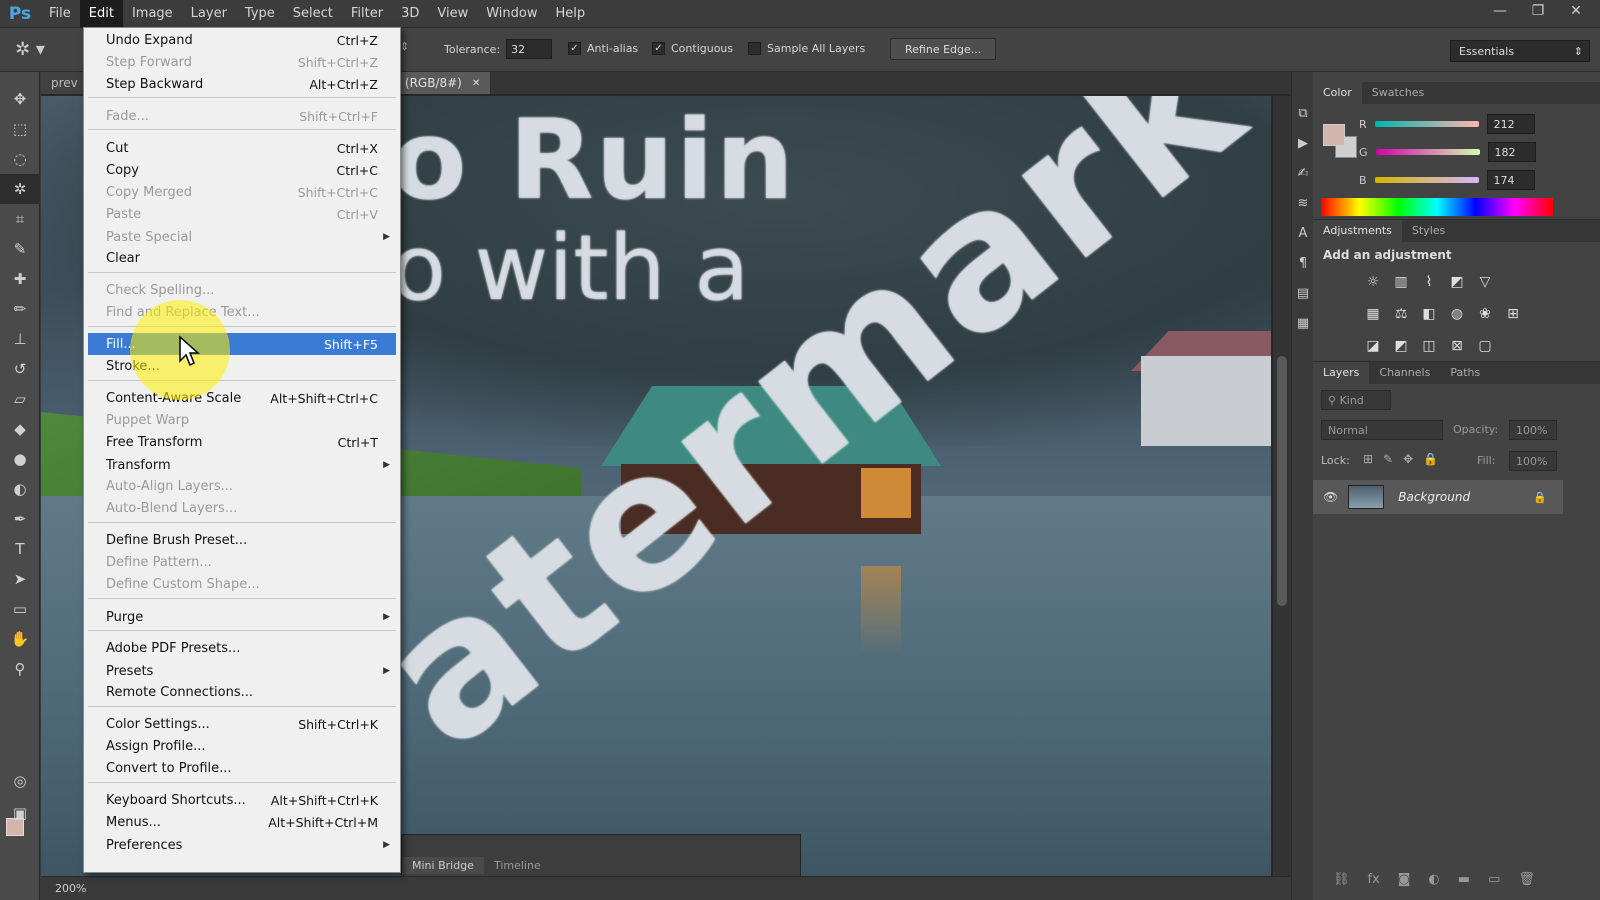  Describe the element at coordinates (20, 309) in the screenshot. I see `brush-tool-icon: ✏` at that location.